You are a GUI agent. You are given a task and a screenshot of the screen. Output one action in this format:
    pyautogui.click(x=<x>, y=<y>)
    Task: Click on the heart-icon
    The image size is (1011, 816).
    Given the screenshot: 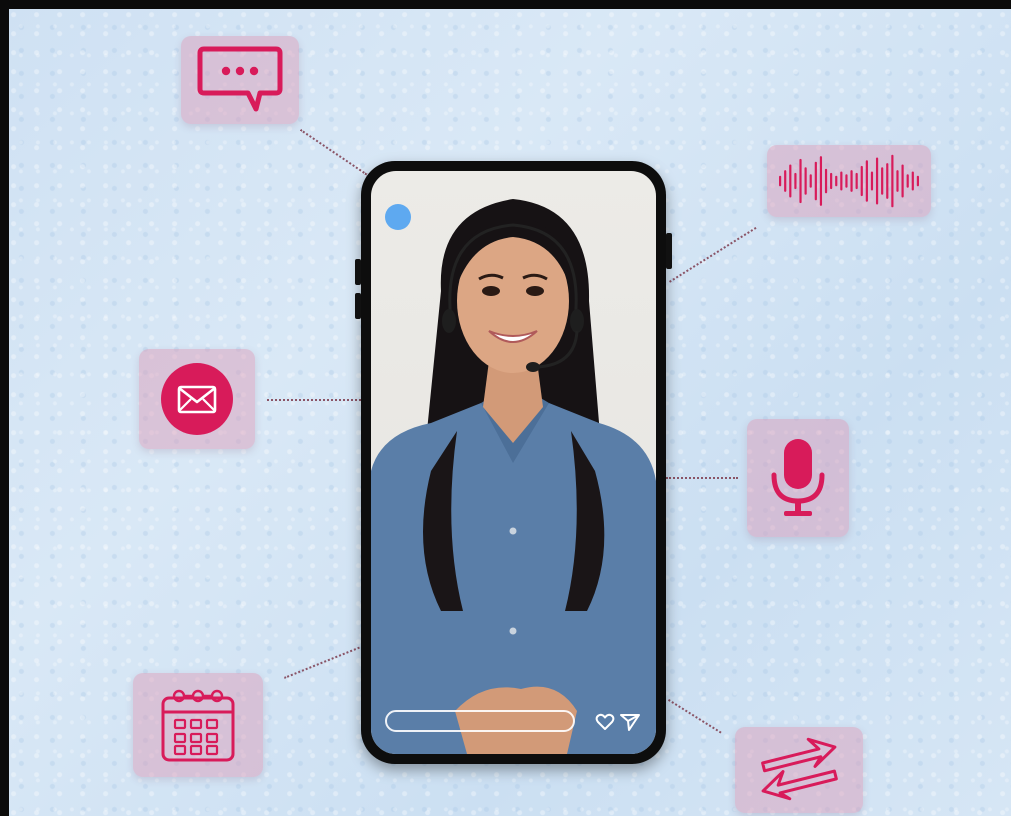 What is the action you would take?
    pyautogui.click(x=605, y=722)
    